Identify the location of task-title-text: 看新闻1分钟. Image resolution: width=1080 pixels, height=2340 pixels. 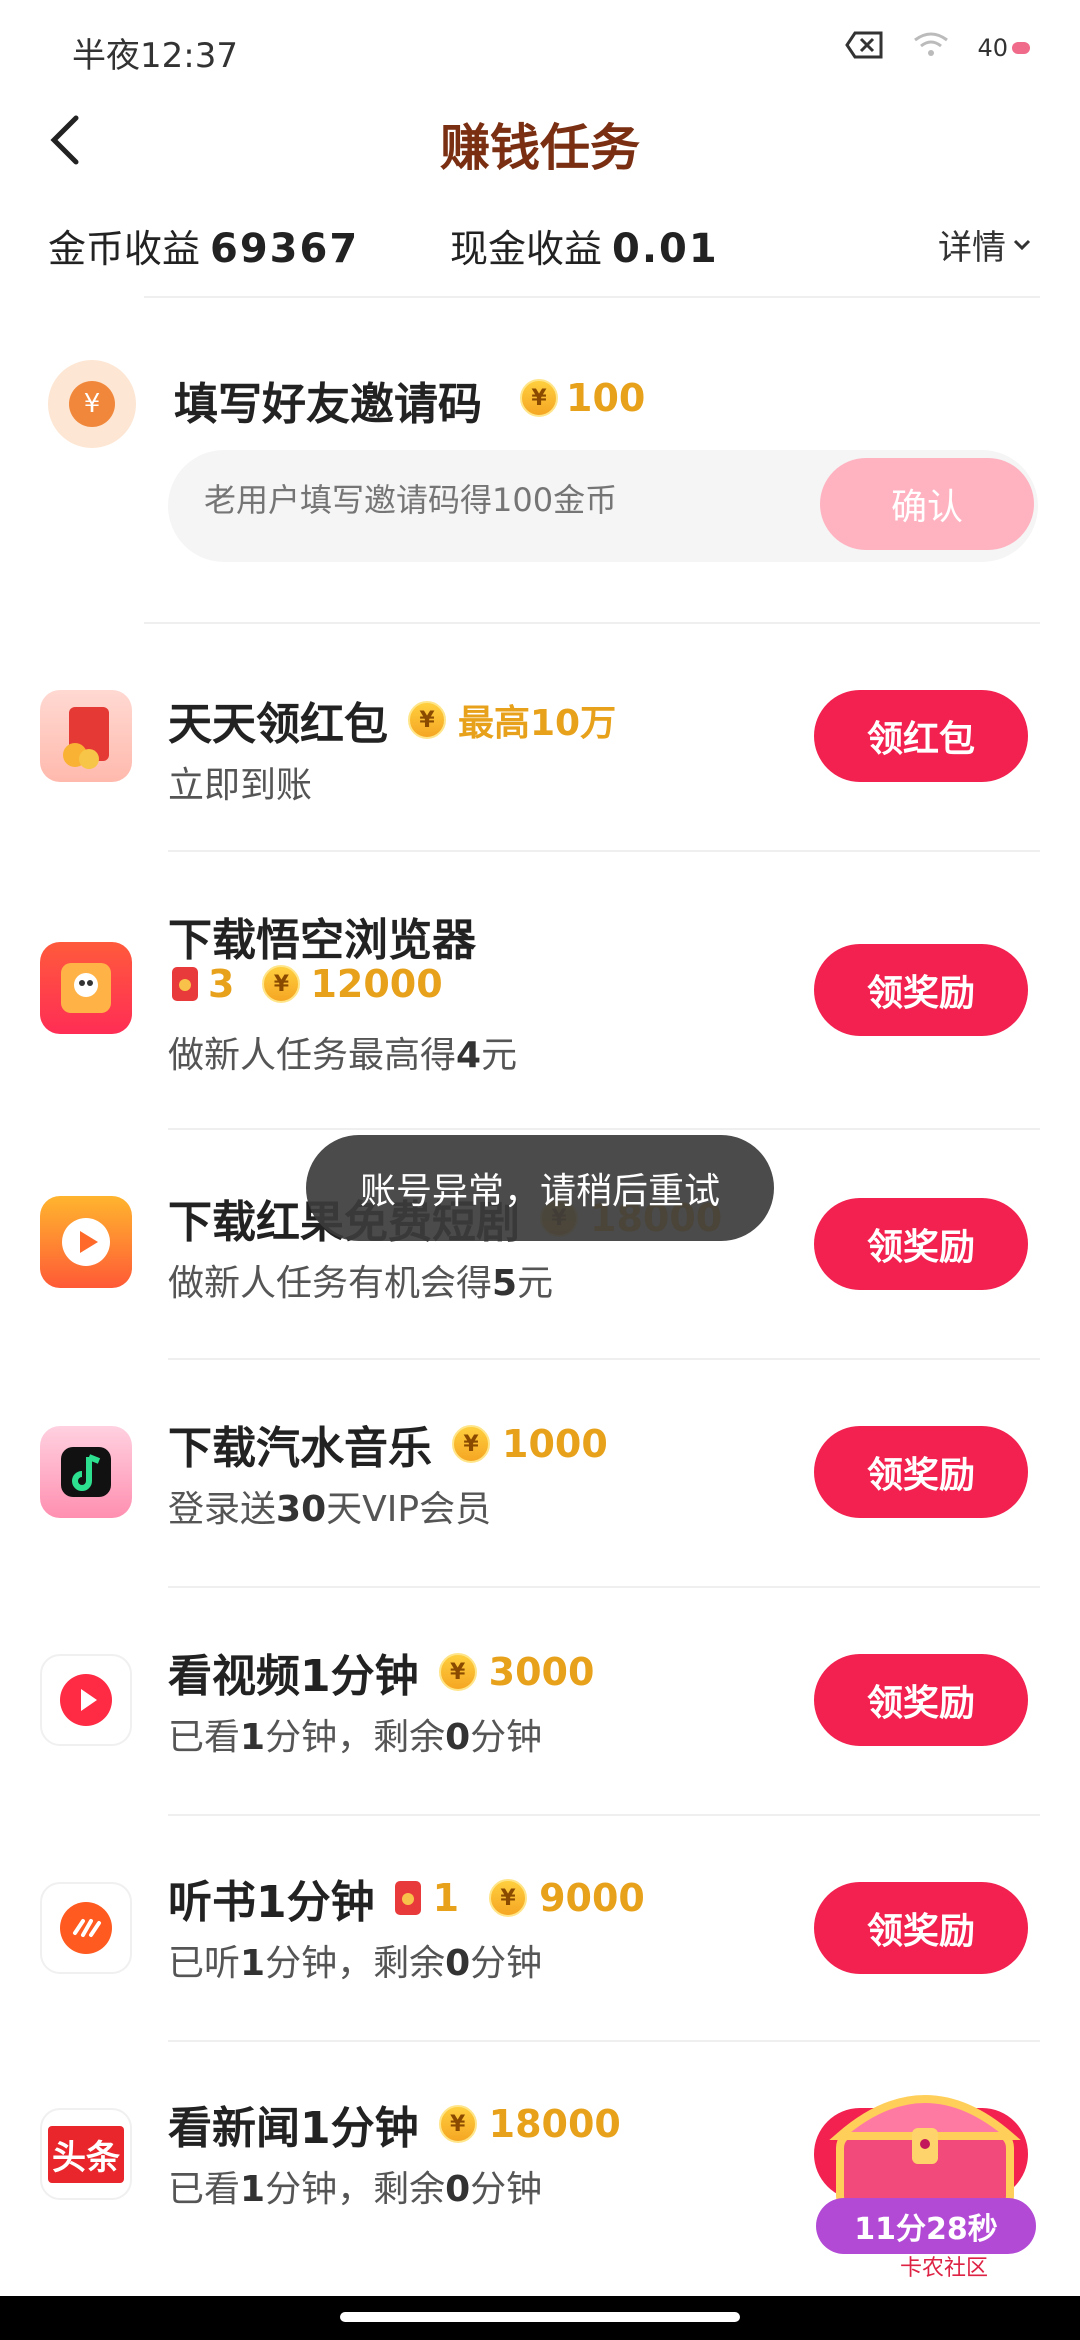
(293, 2128).